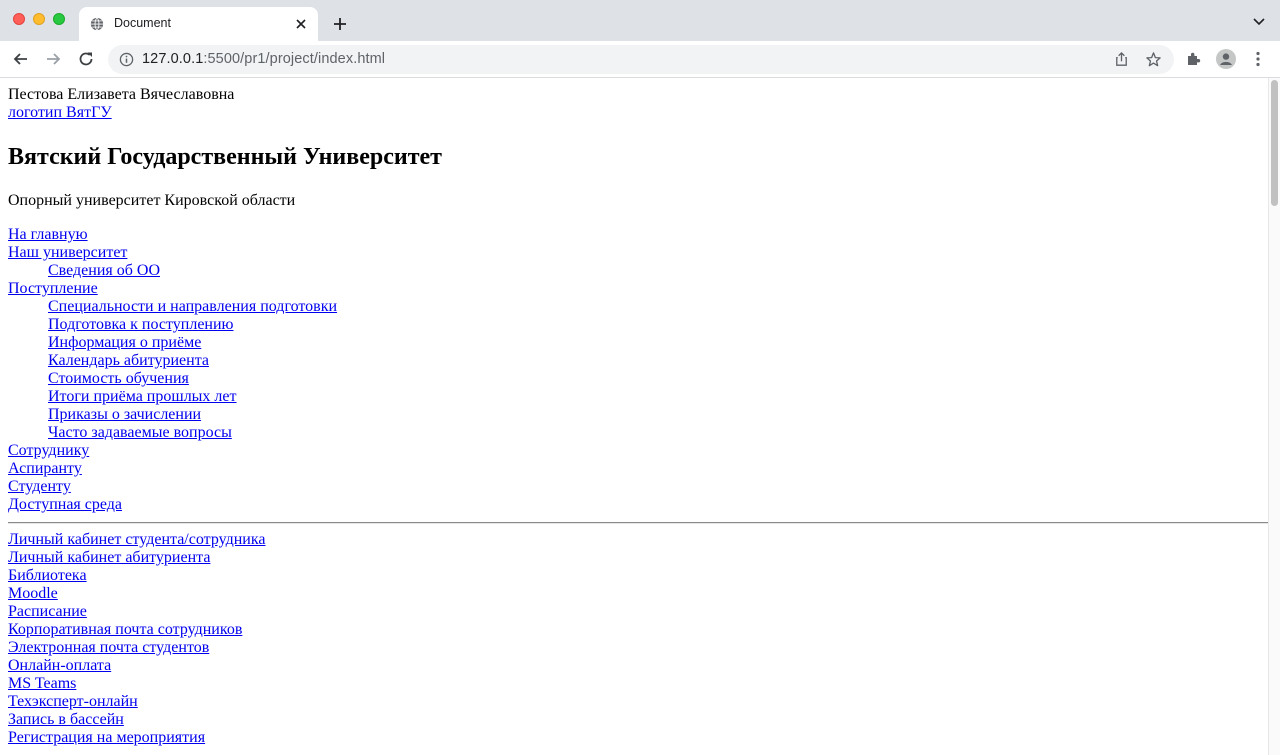 This screenshot has height=755, width=1280. Describe the element at coordinates (48, 234) in the screenshot. I see `nav-home-link: На главную` at that location.